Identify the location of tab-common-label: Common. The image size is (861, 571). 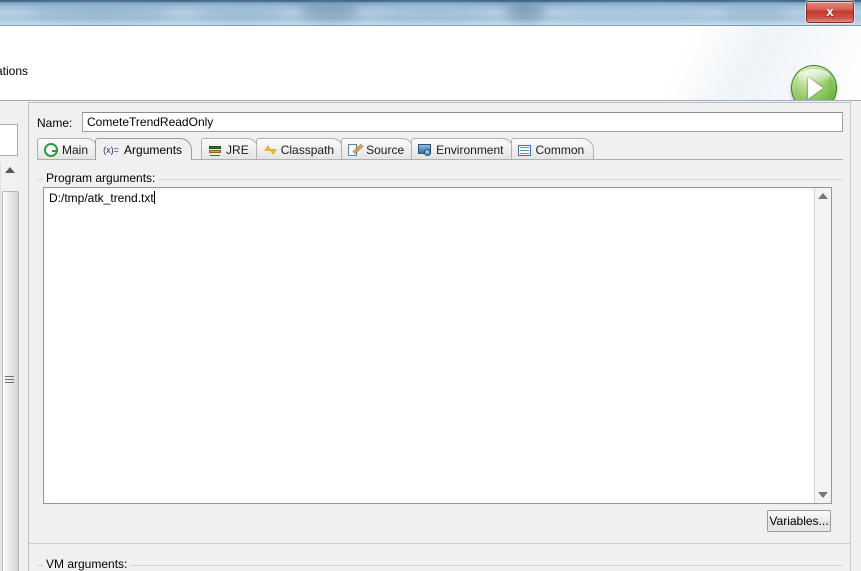
(560, 149).